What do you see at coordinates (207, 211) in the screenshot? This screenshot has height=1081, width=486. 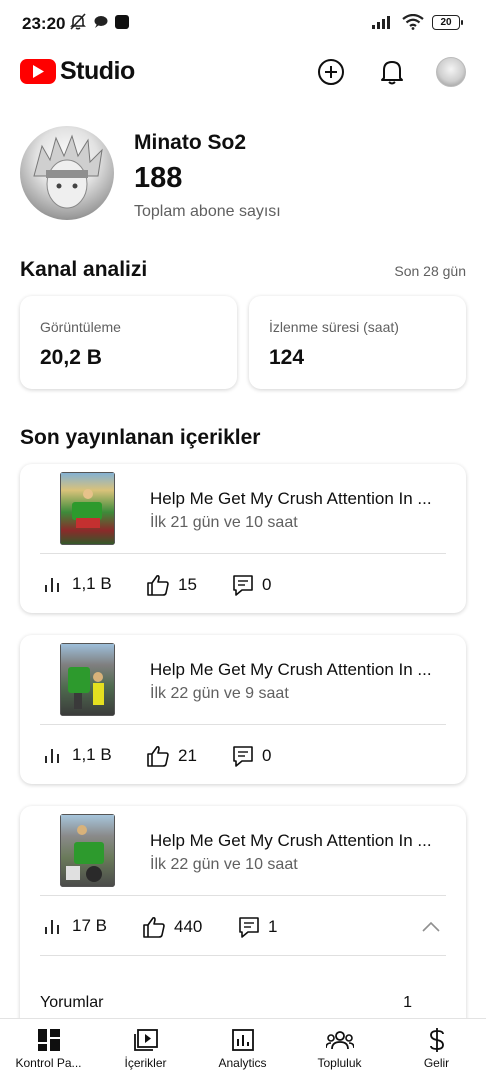 I see `subscriber-label: Toplam abone sayısı` at bounding box center [207, 211].